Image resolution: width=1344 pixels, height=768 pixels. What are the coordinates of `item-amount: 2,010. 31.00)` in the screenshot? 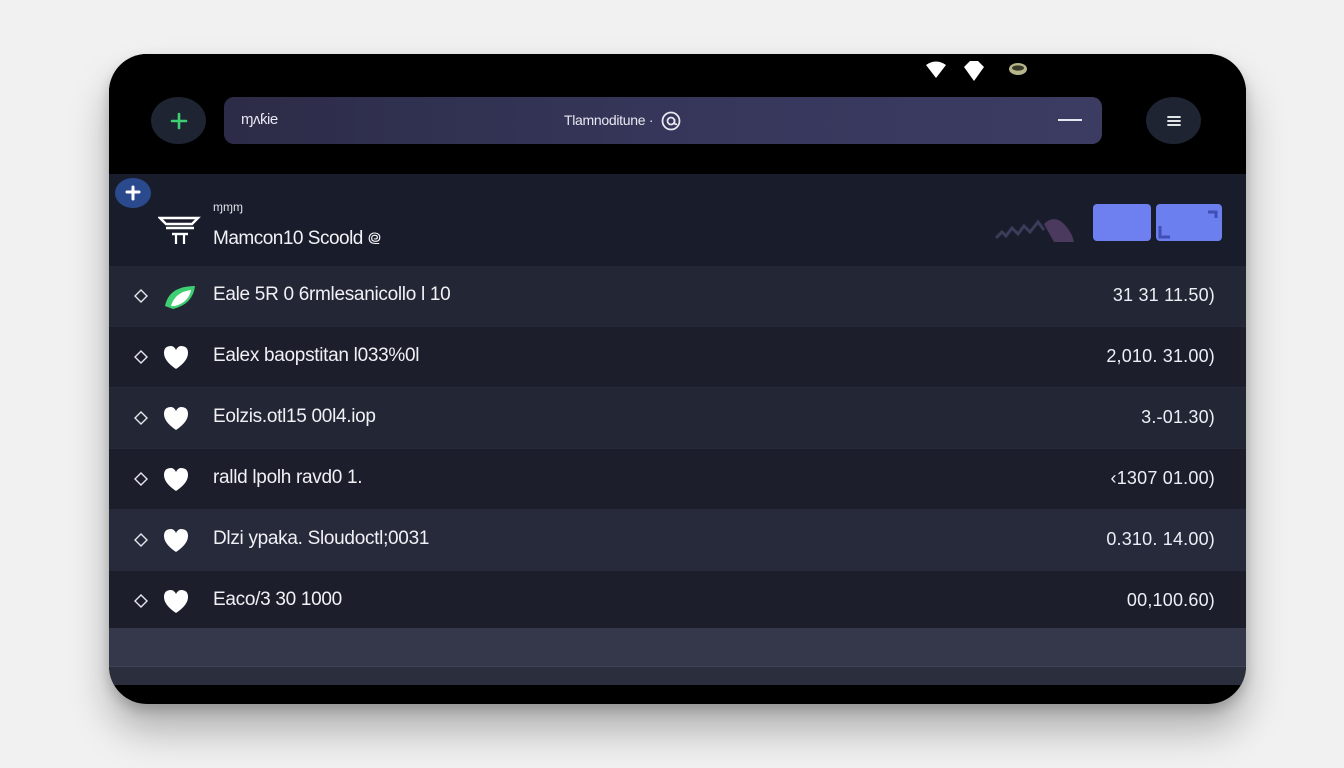 It's located at (1160, 356).